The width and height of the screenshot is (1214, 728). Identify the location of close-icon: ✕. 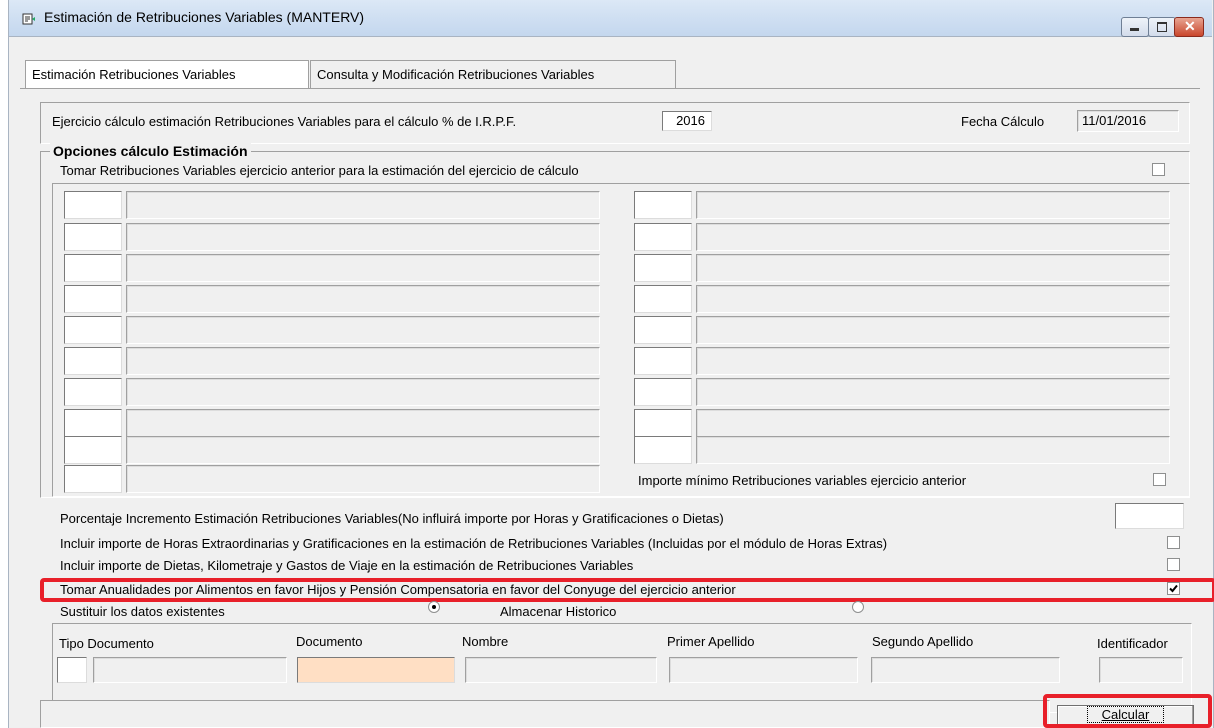
(1190, 26).